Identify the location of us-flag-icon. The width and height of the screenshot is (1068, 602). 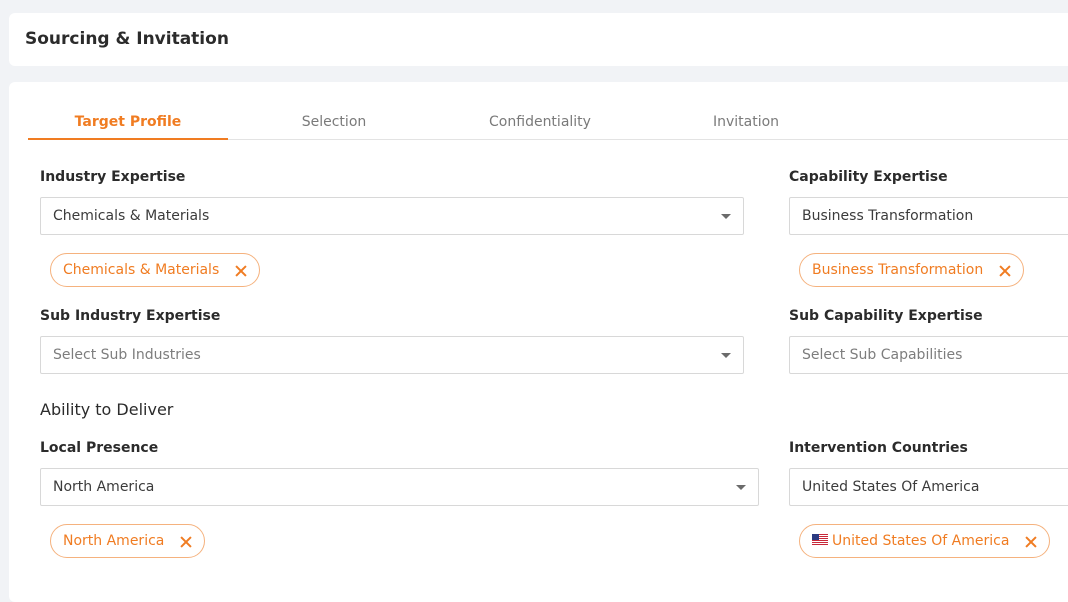
(820, 540).